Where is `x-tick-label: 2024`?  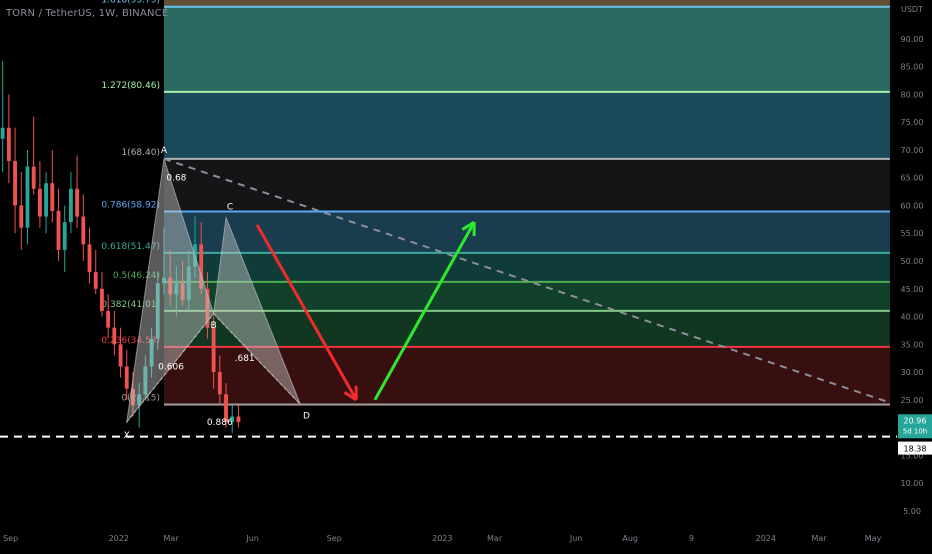
x-tick-label: 2024 is located at coordinates (766, 538).